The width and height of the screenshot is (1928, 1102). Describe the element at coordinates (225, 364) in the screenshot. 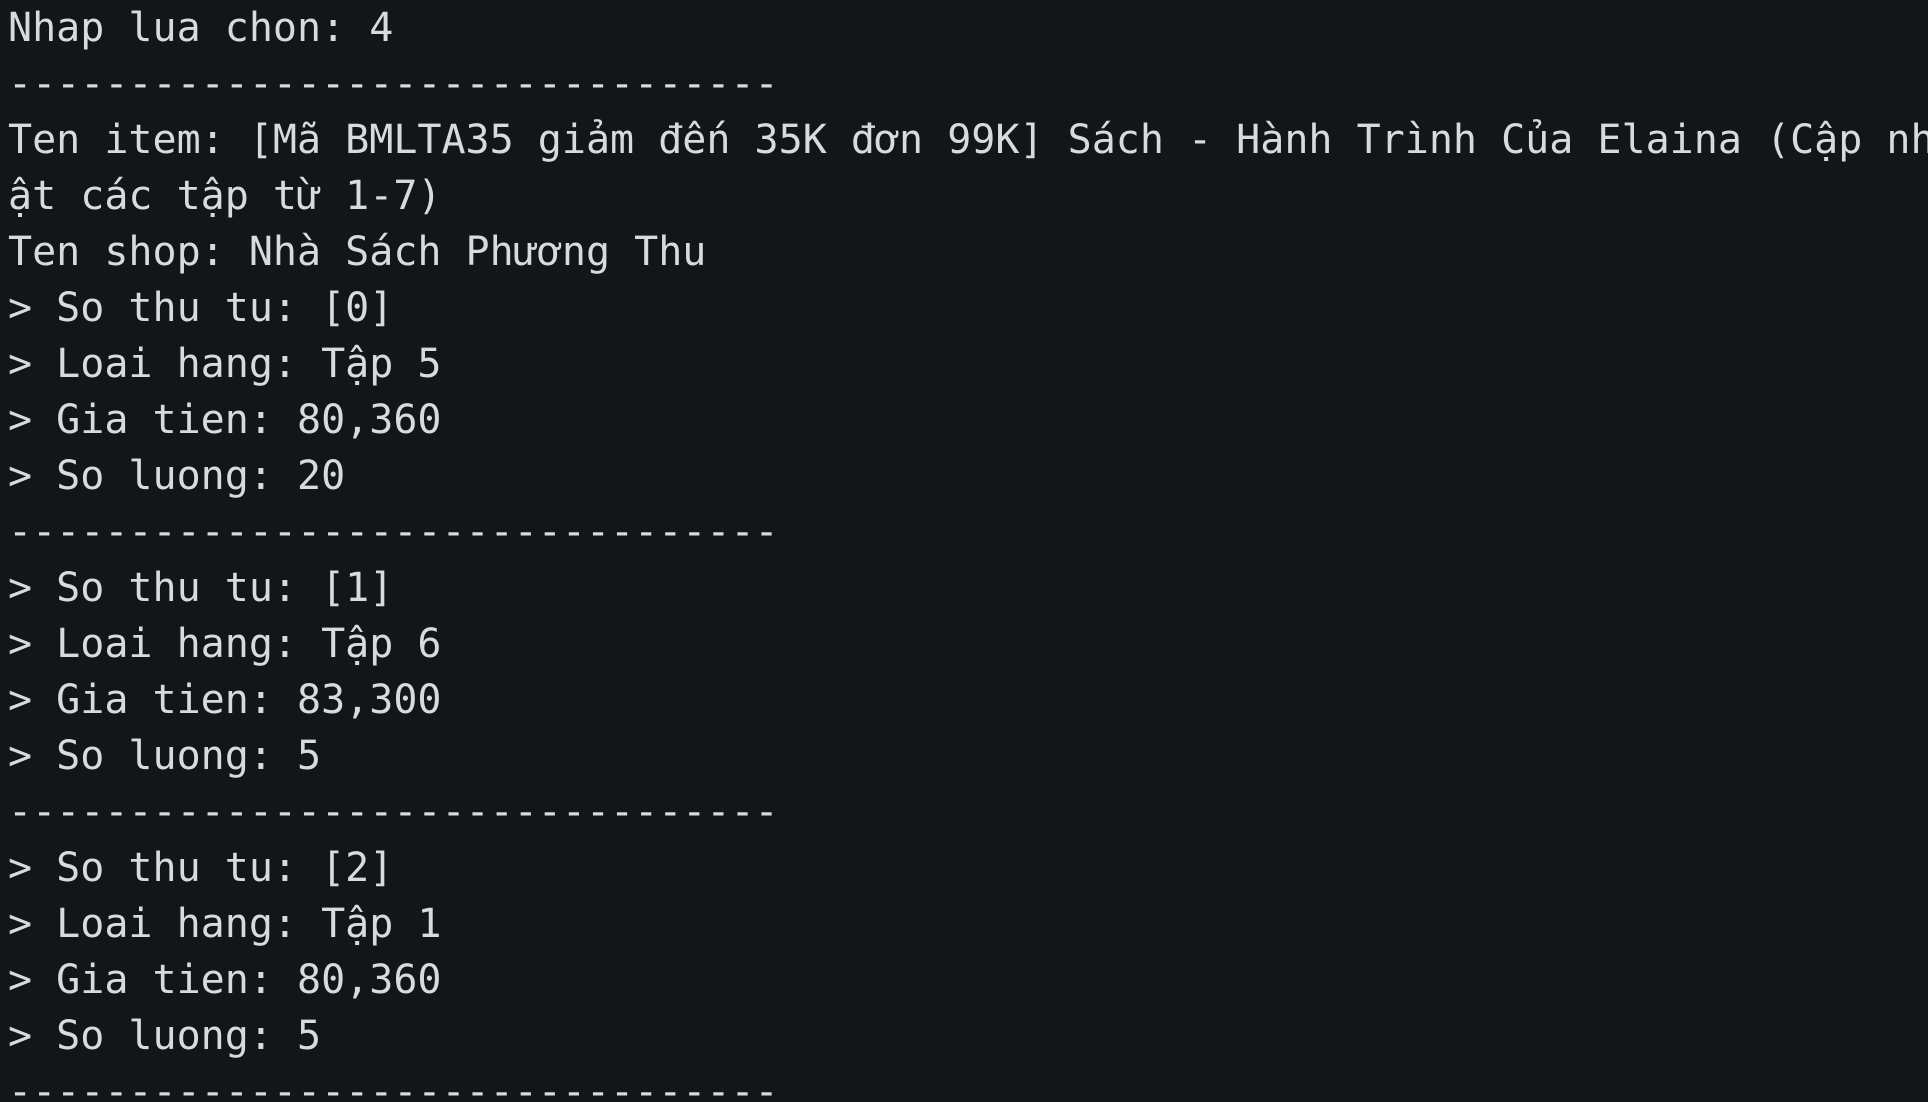

I see `variant-type-line: > Loai hang: Tập 5` at that location.